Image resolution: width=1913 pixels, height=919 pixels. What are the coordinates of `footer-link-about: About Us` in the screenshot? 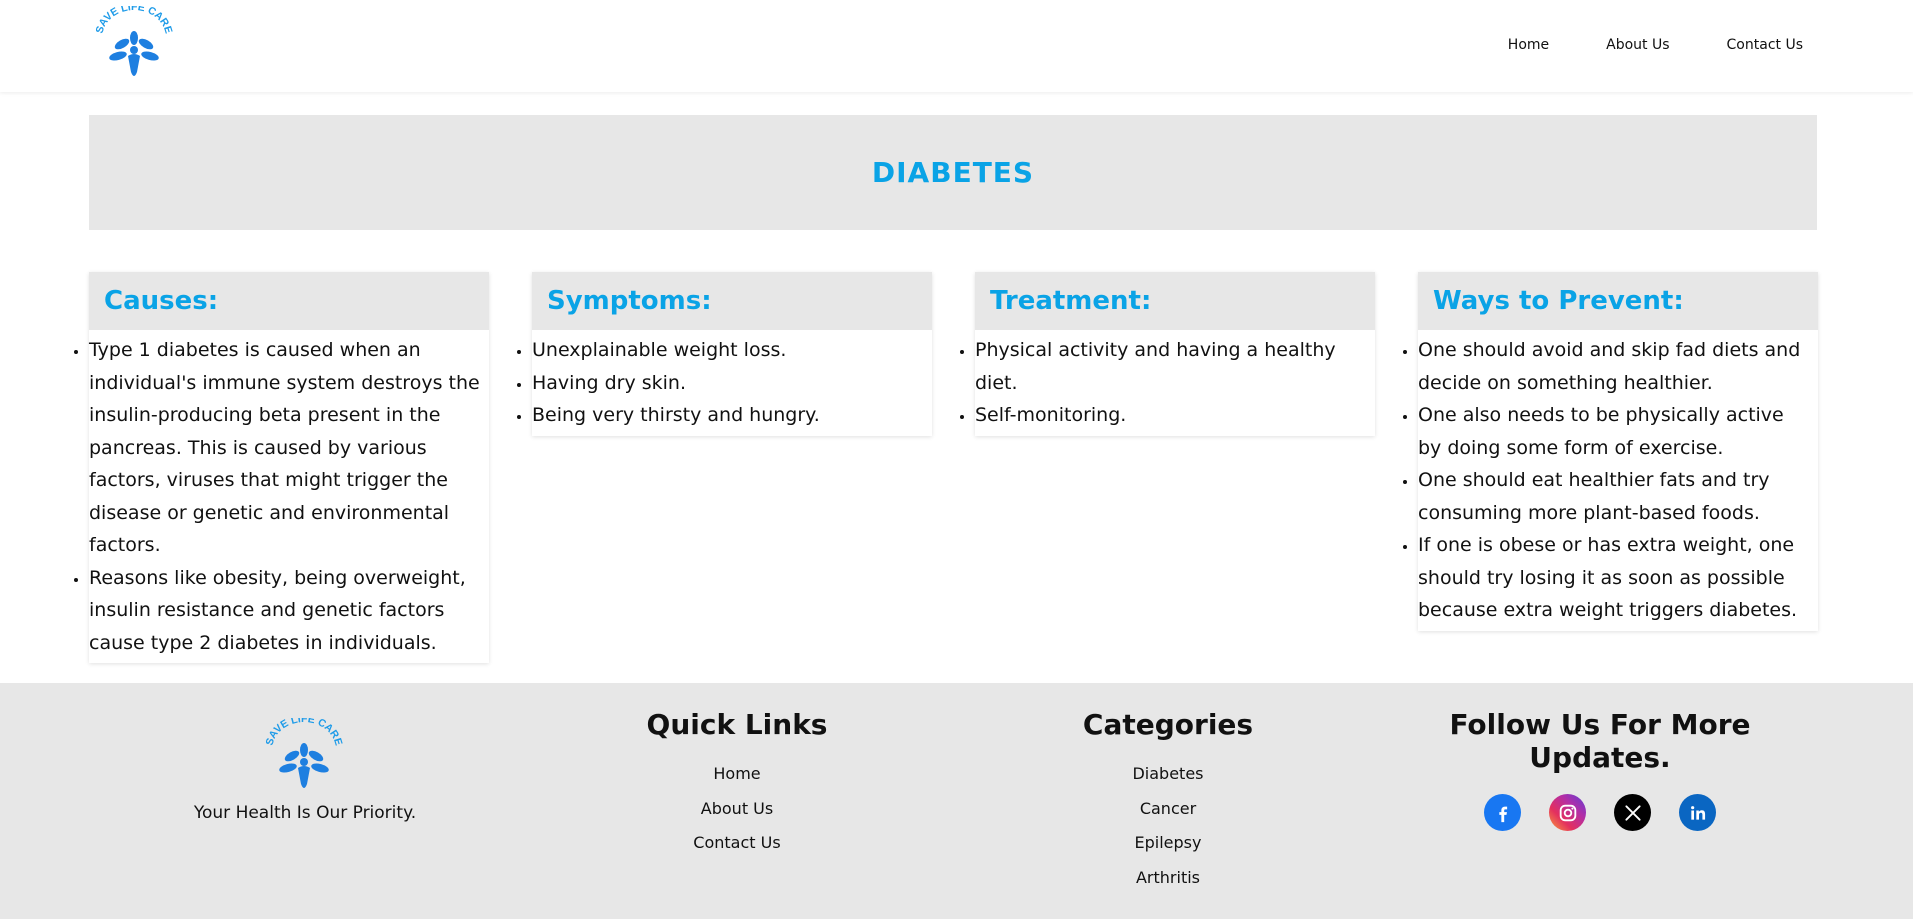 It's located at (737, 809).